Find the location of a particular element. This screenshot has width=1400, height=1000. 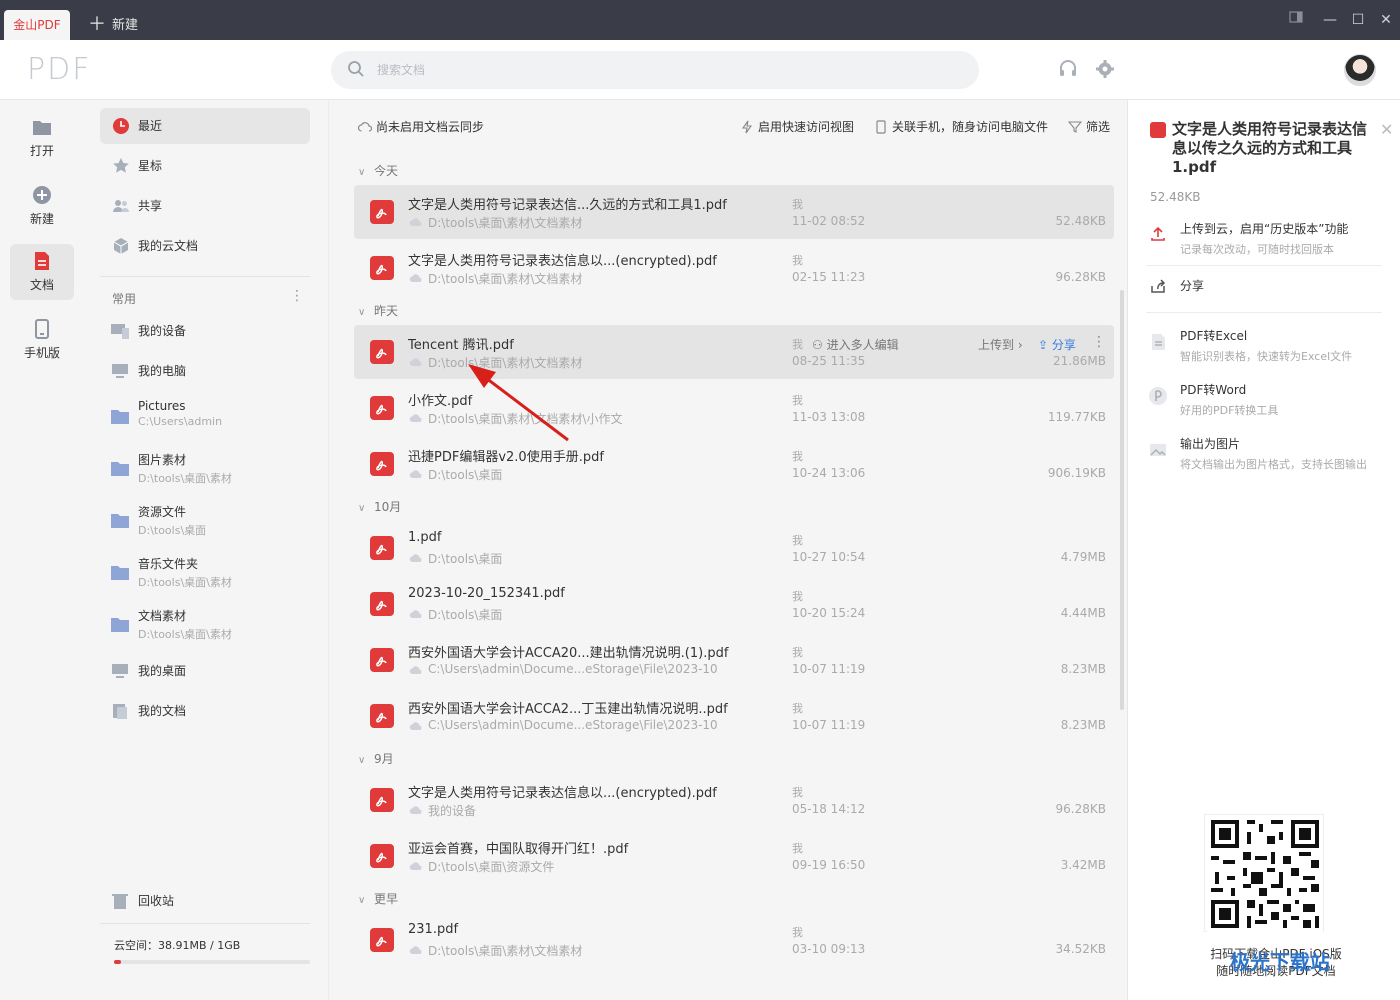

location-resources: 资源文件 D:\tools\桌面 is located at coordinates (205, 520).